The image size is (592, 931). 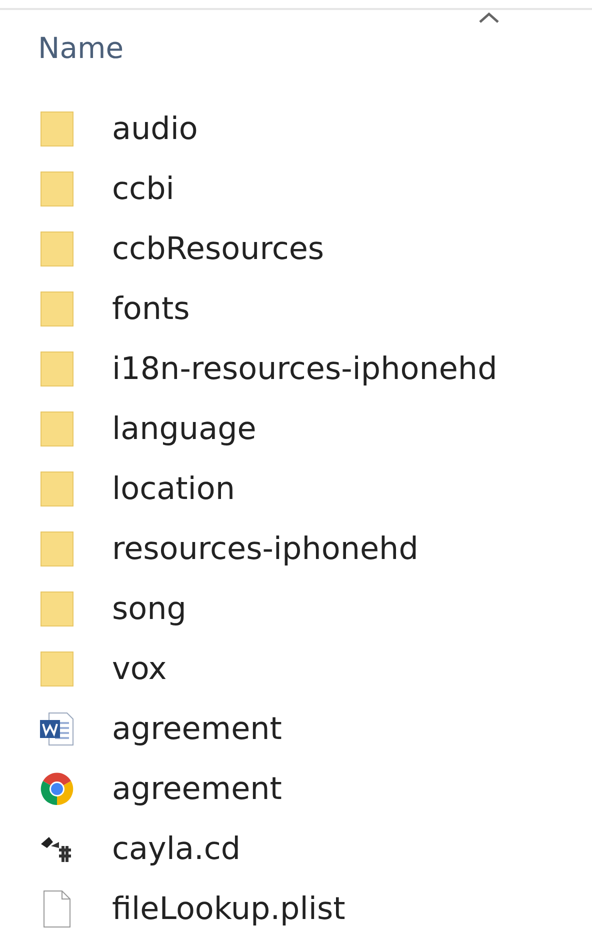 I want to click on file-name: song, so click(x=149, y=609).